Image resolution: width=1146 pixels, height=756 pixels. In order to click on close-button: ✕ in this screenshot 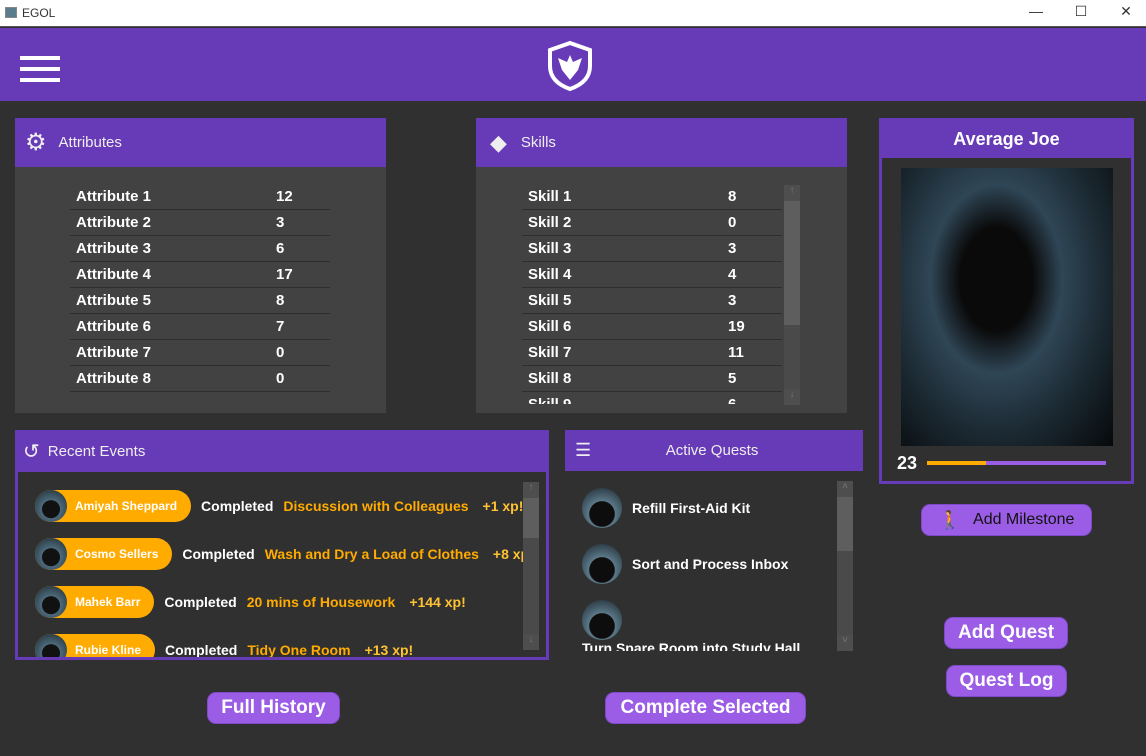, I will do `click(1126, 11)`.